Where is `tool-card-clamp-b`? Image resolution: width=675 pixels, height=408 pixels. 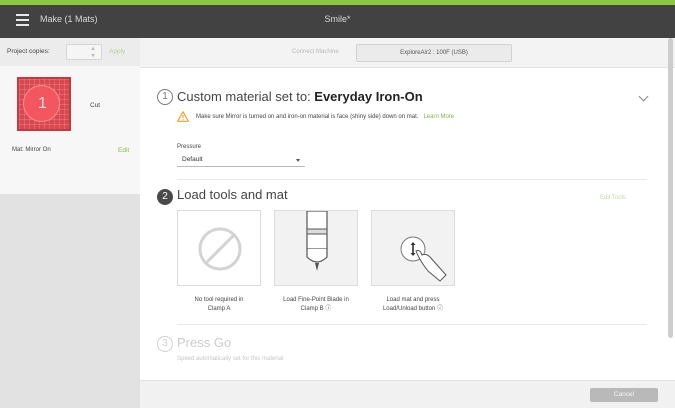
tool-card-clamp-b is located at coordinates (316, 248).